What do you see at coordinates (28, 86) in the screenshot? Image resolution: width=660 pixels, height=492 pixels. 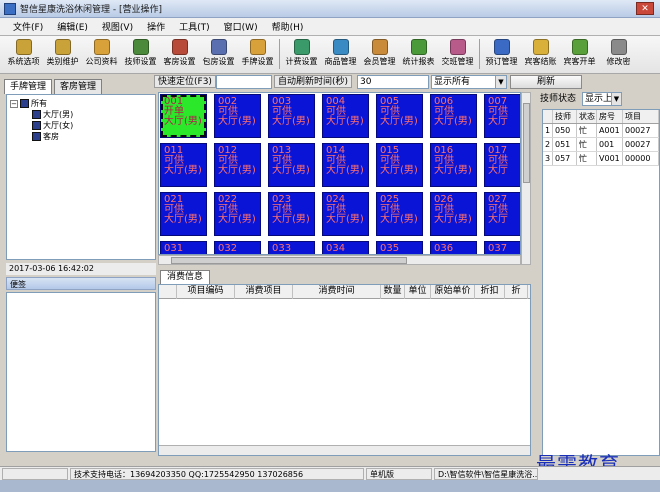 I see `tab-wristband: 手牌管理` at bounding box center [28, 86].